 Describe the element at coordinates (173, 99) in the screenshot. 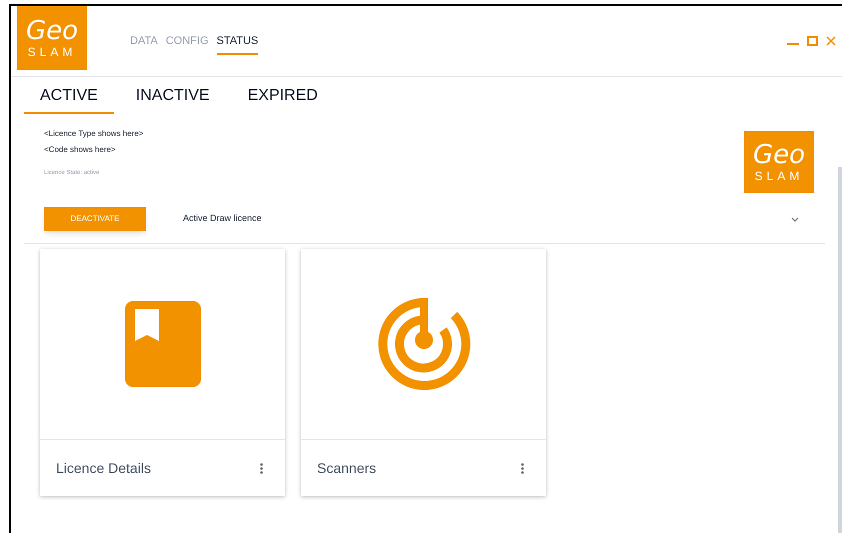

I see `licence-filter-tab: INACTIVE` at that location.